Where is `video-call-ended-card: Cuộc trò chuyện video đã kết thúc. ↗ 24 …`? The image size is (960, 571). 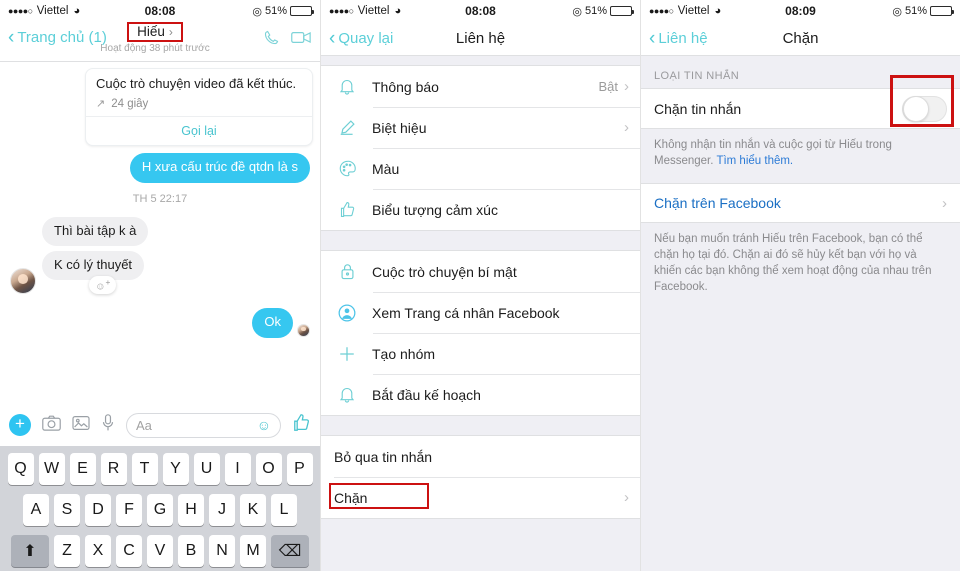
video-call-ended-card: Cuộc trò chuyện video đã kết thúc. ↗ 24 … is located at coordinates (199, 107).